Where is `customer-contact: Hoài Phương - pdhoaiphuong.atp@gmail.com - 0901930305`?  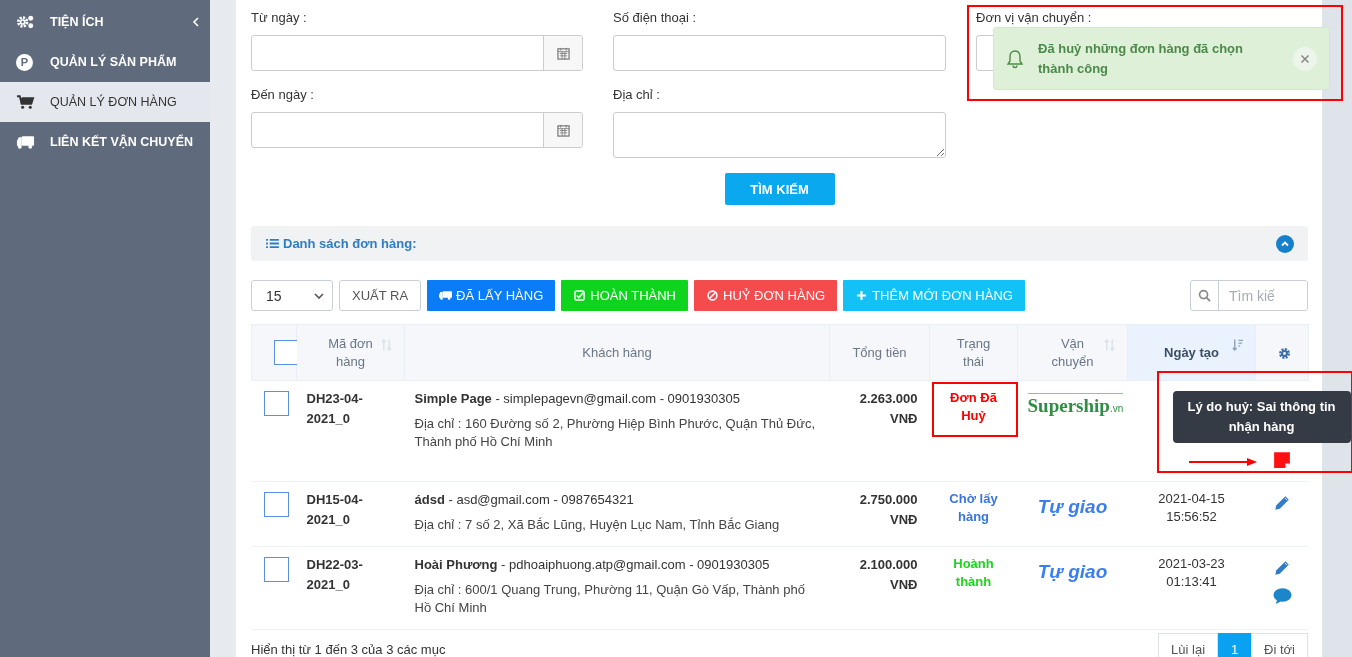
customer-contact: Hoài Phương - pdhoaiphuong.atp@gmail.com - 0901930305 is located at coordinates (592, 565).